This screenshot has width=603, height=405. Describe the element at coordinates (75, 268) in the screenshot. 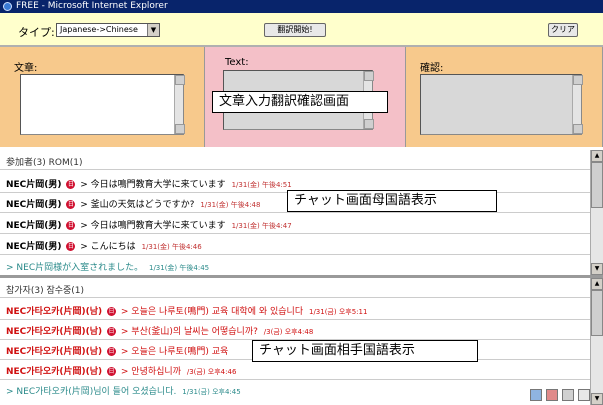

I see `system-text: > NEC片岡様が入室されました。` at that location.